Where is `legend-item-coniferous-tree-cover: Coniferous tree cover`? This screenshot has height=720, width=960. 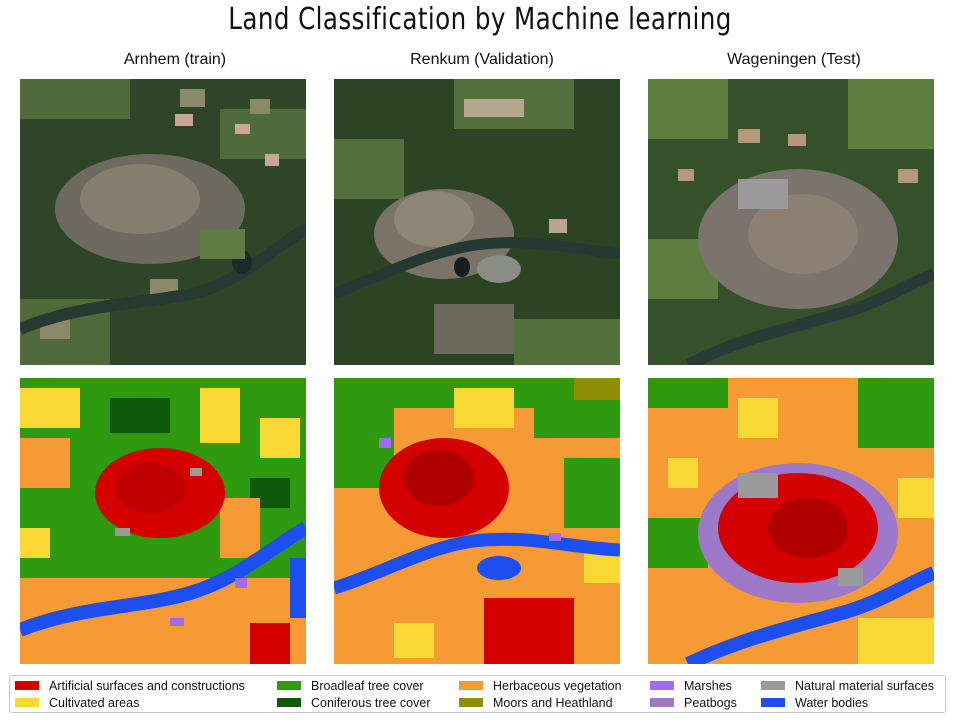
legend-item-coniferous-tree-cover: Coniferous tree cover is located at coordinates (354, 702).